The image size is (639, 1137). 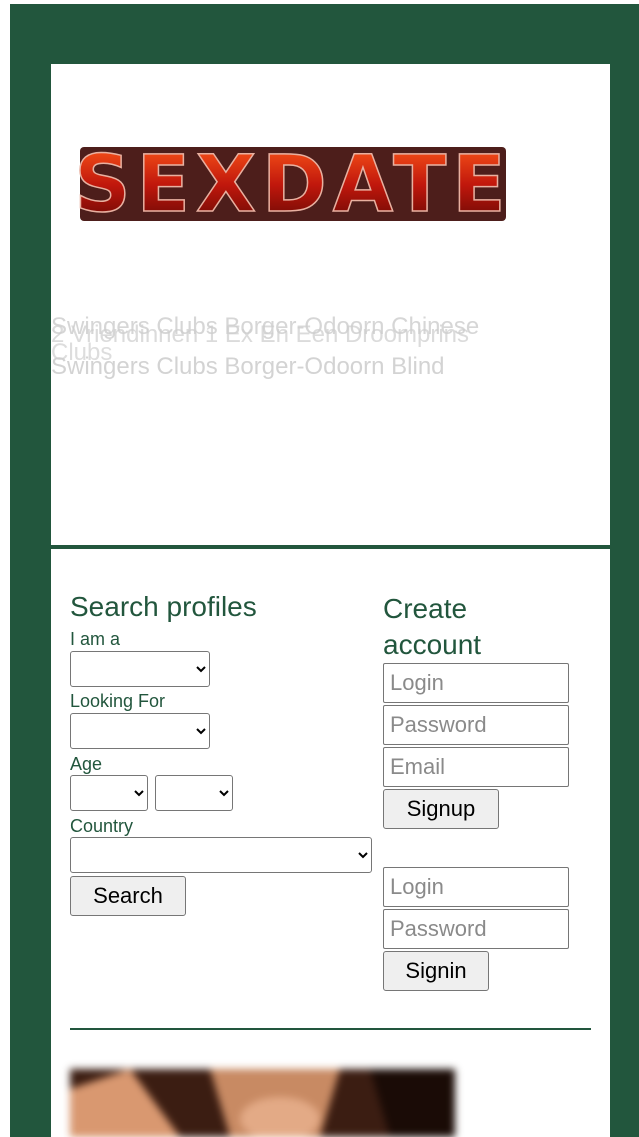 What do you see at coordinates (260, 335) in the screenshot?
I see `link-text-2: 2 Vriendinnen 1 Ex En Een Droomprins` at bounding box center [260, 335].